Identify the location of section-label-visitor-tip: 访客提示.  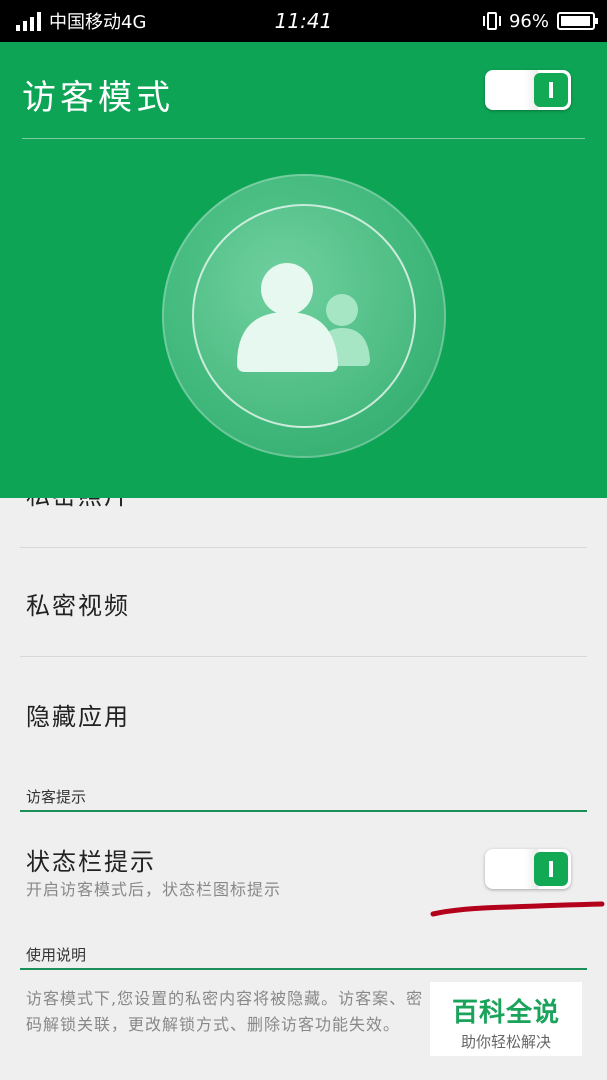
(56, 797).